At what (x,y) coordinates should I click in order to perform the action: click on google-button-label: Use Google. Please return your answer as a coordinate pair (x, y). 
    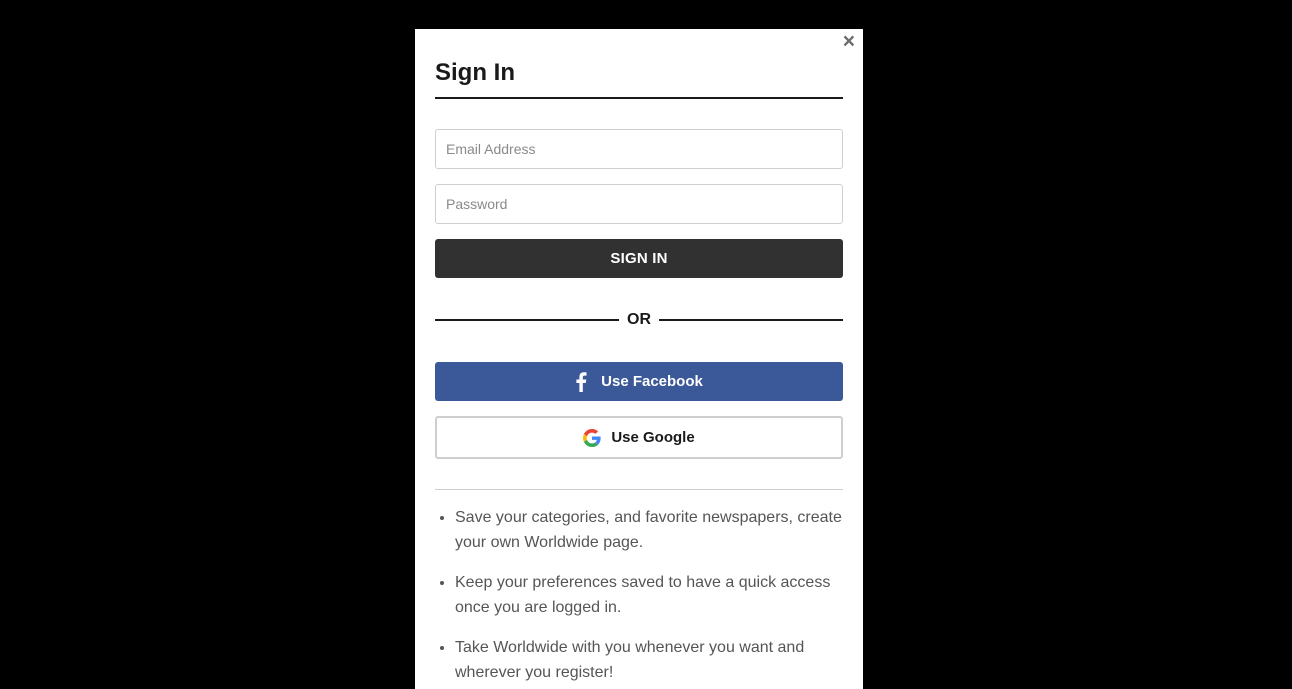
    Looking at the image, I should click on (653, 437).